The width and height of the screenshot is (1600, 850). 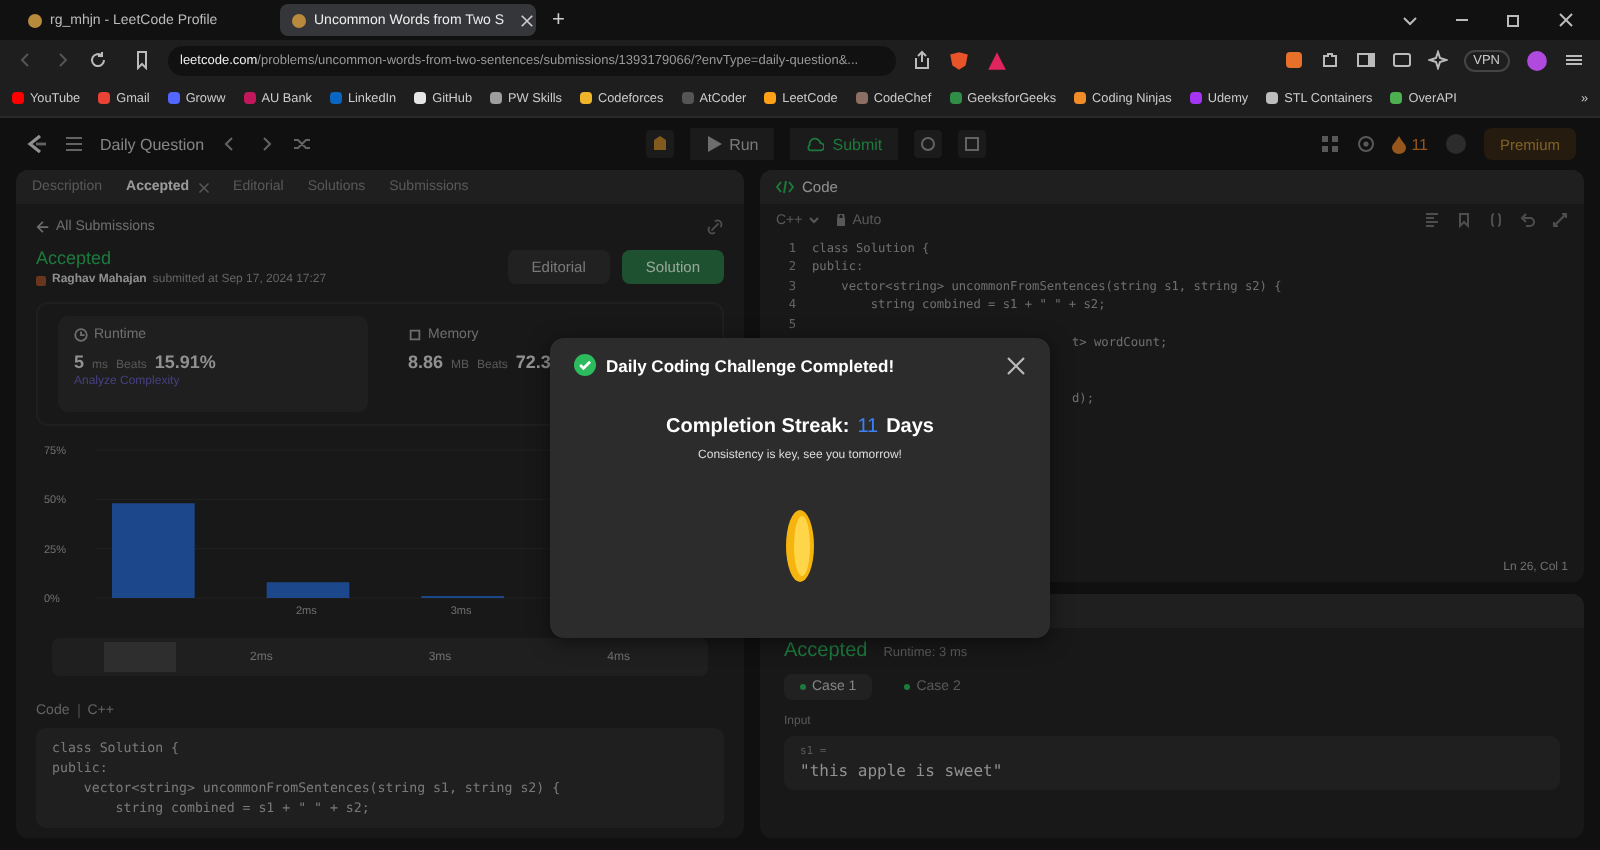 I want to click on shield-icon, so click(x=959, y=60).